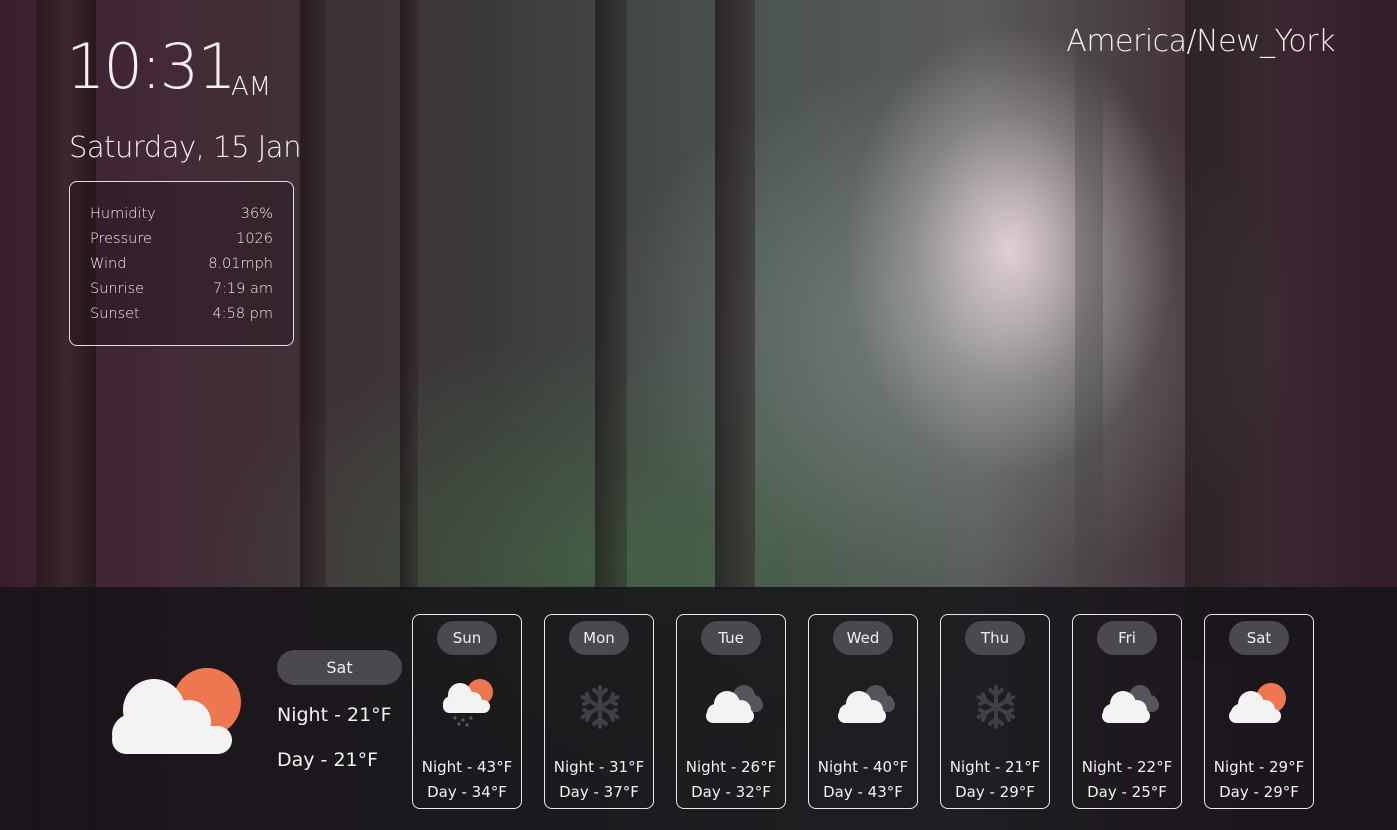 The width and height of the screenshot is (1397, 830). Describe the element at coordinates (467, 638) in the screenshot. I see `forecast-day-pill: Sun` at that location.